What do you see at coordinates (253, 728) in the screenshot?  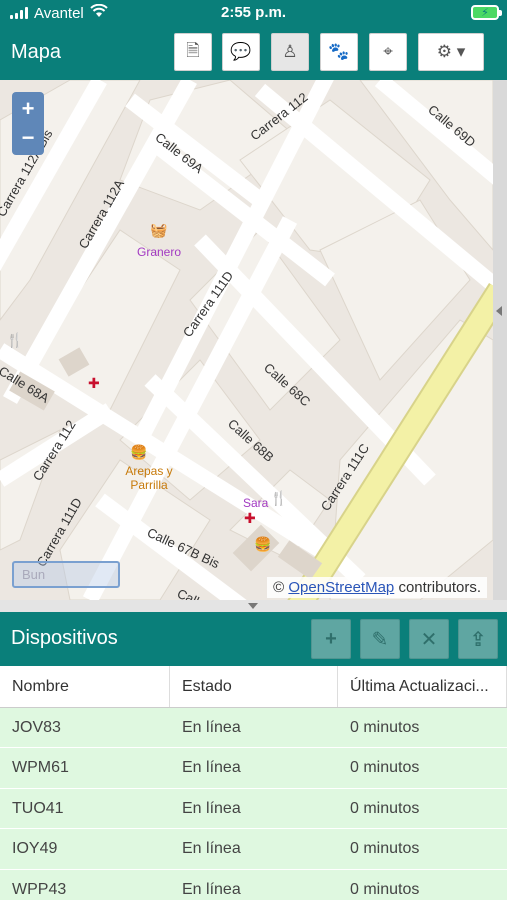 I see `table-row: JOV83 En línea 0 minutos` at bounding box center [253, 728].